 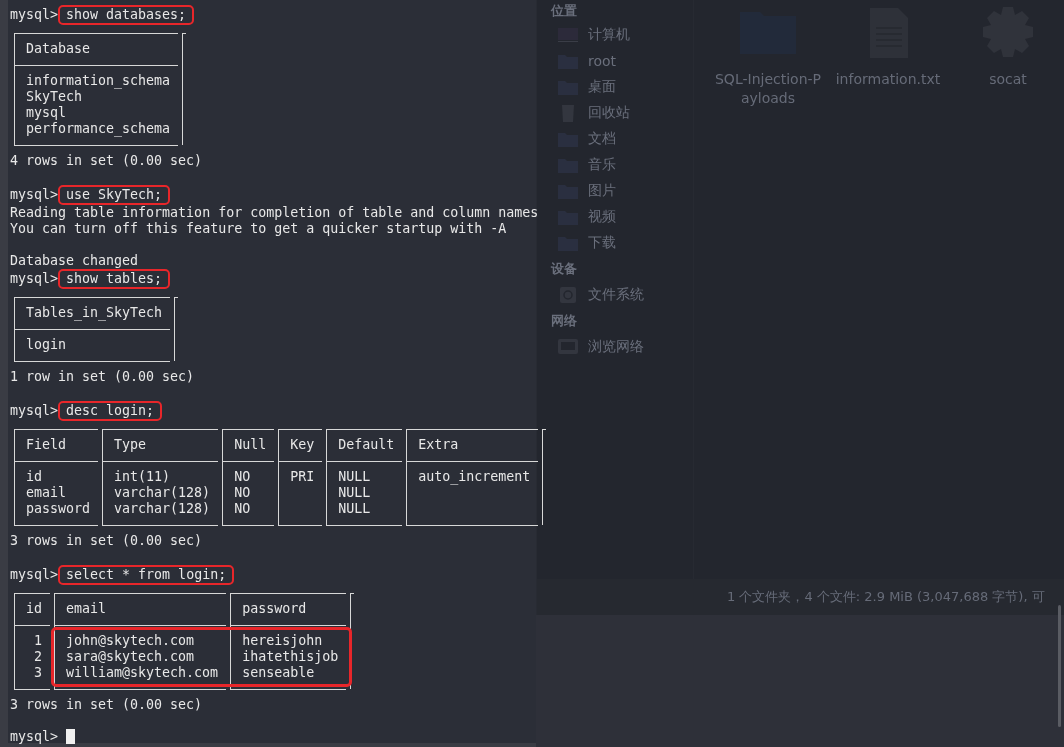 I want to click on sidebar-item: 浏览网络, so click(x=622, y=347).